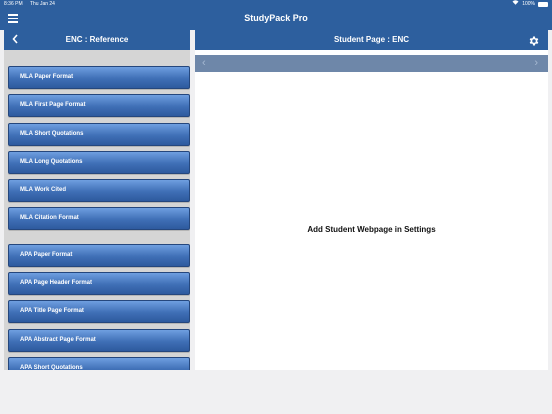 Image resolution: width=552 pixels, height=414 pixels. What do you see at coordinates (99, 190) in the screenshot?
I see `topic-button-mla-work-cited: MLA Work Cited` at bounding box center [99, 190].